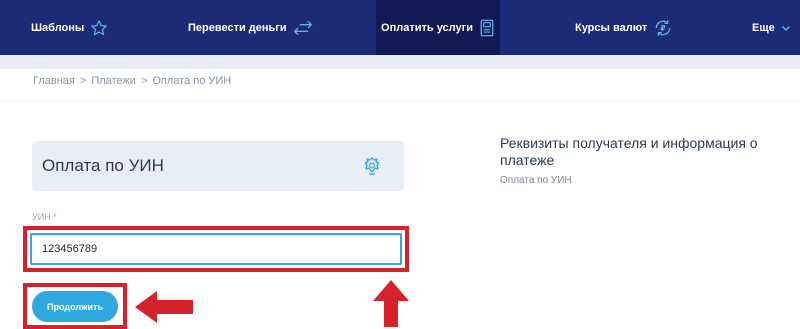  I want to click on page-title: Оплата по УИН, so click(103, 165).